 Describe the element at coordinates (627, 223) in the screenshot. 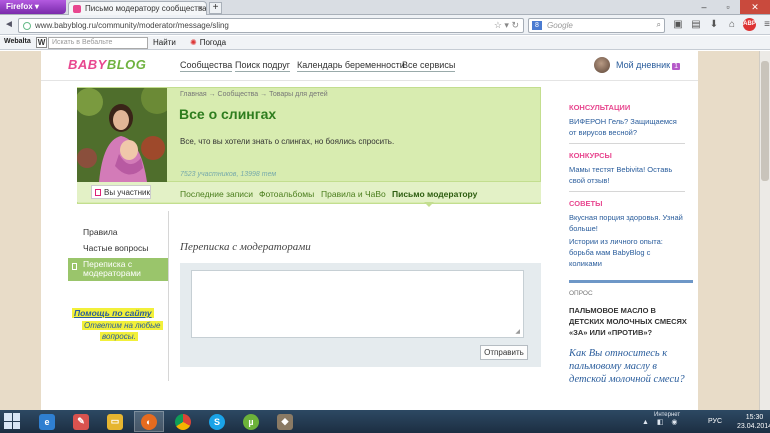

I see `tip-link-1: Вкусная порция здоровья. Узнай больше!` at that location.